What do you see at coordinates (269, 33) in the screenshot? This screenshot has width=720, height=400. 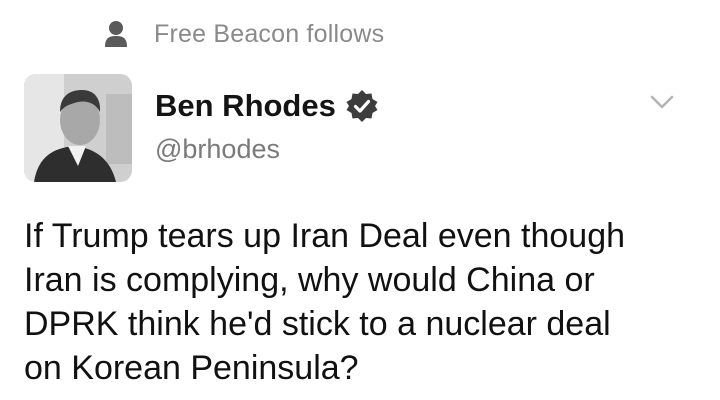 I see `social-context-text: Free Beacon follows` at bounding box center [269, 33].